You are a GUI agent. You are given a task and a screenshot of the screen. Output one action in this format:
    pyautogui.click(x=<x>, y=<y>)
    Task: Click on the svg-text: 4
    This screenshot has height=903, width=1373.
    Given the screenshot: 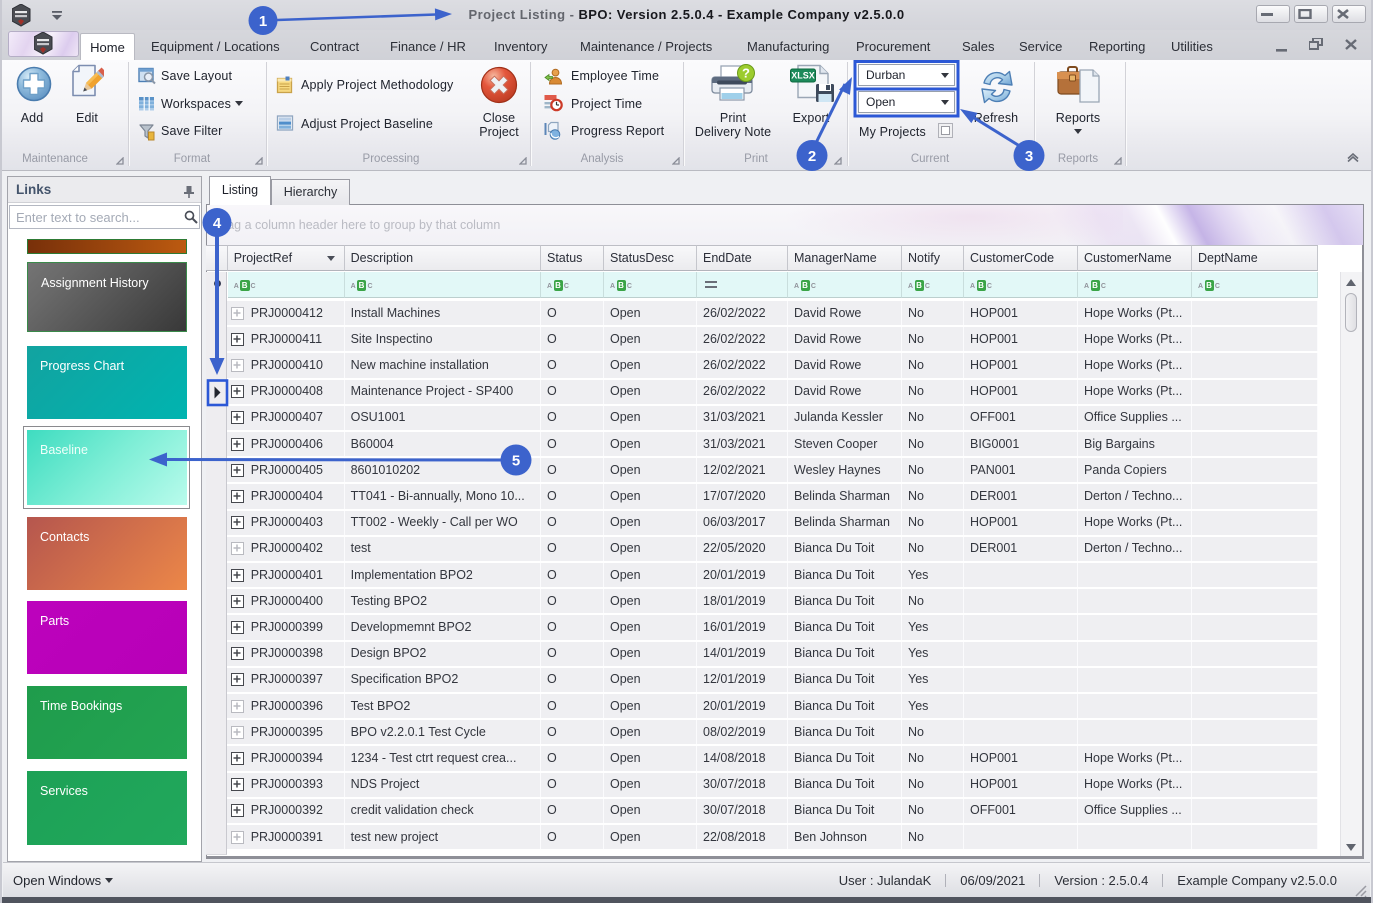 What is the action you would take?
    pyautogui.click(x=217, y=223)
    